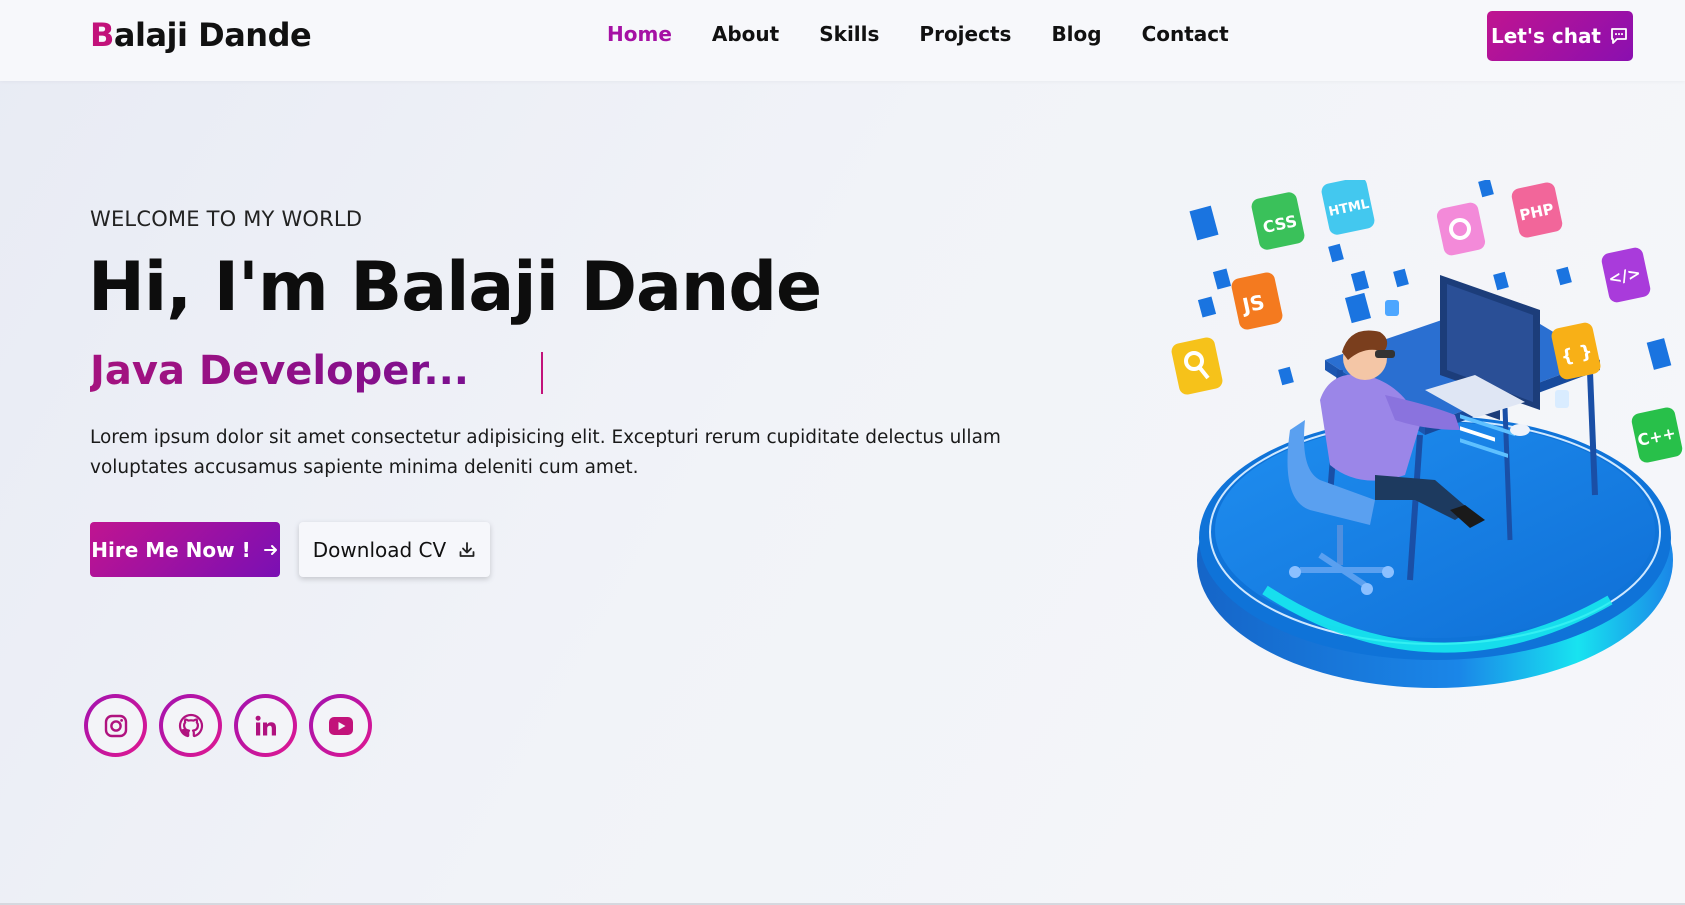  What do you see at coordinates (542, 373) in the screenshot?
I see `typing-cursor` at bounding box center [542, 373].